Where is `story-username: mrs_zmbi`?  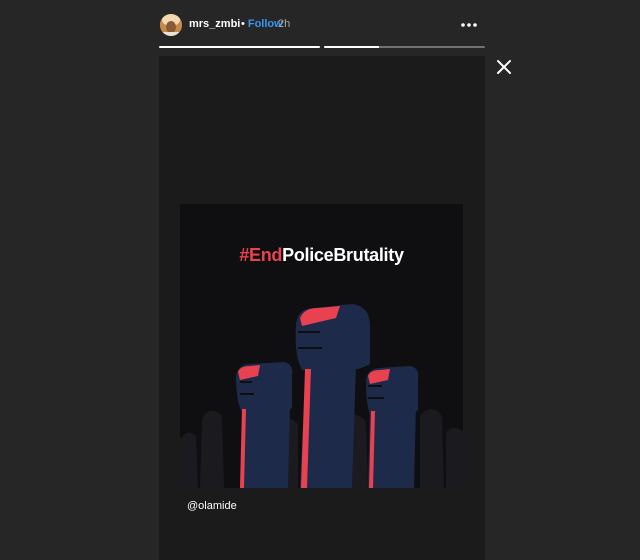
story-username: mrs_zmbi is located at coordinates (214, 24).